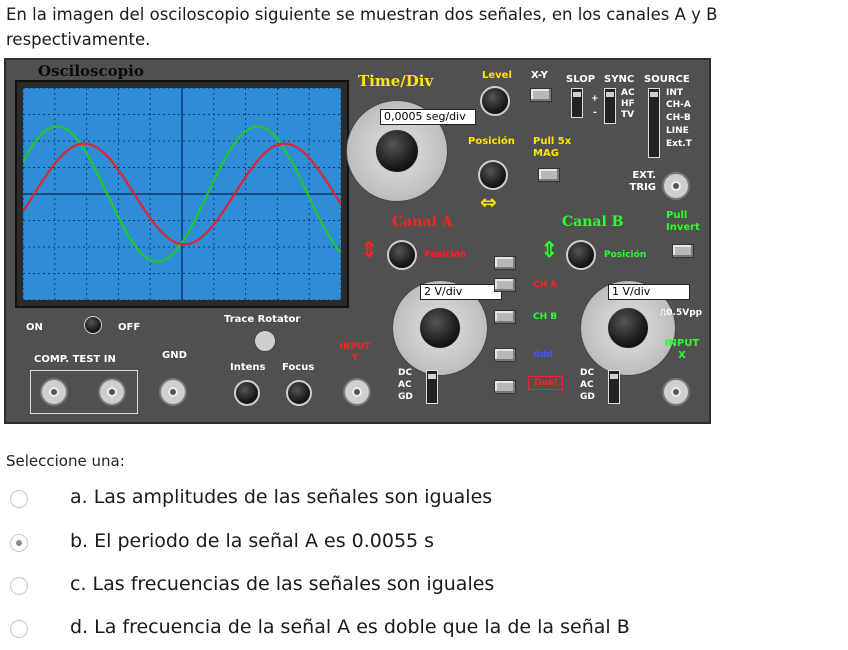 The height and width of the screenshot is (650, 848). Describe the element at coordinates (545, 317) in the screenshot. I see `ch-b-label: CH B` at that location.